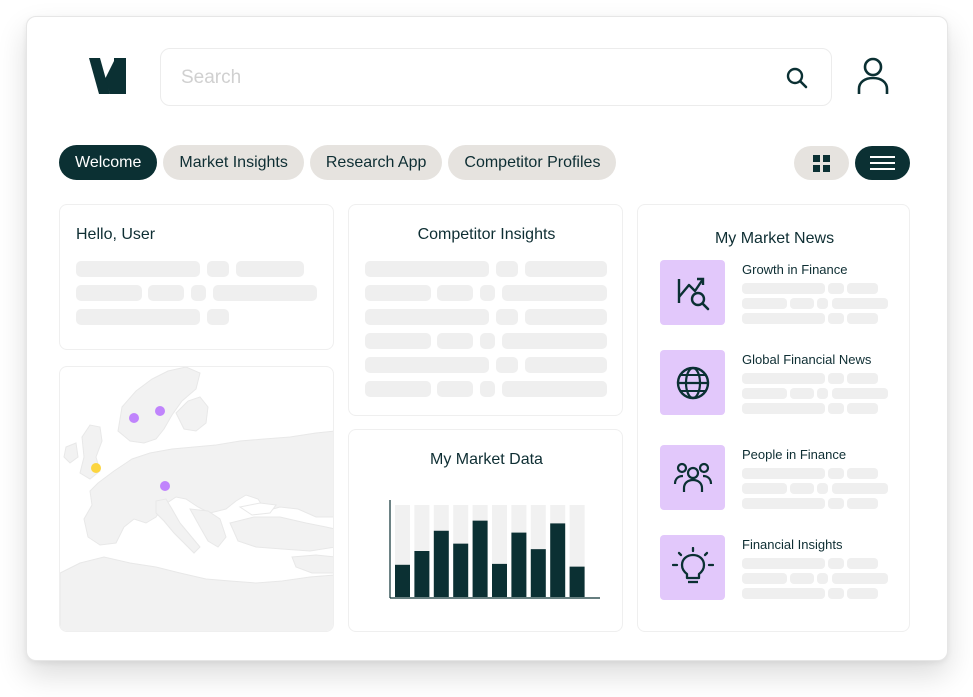 This screenshot has width=973, height=697. Describe the element at coordinates (461, 78) in the screenshot. I see `search-input` at that location.